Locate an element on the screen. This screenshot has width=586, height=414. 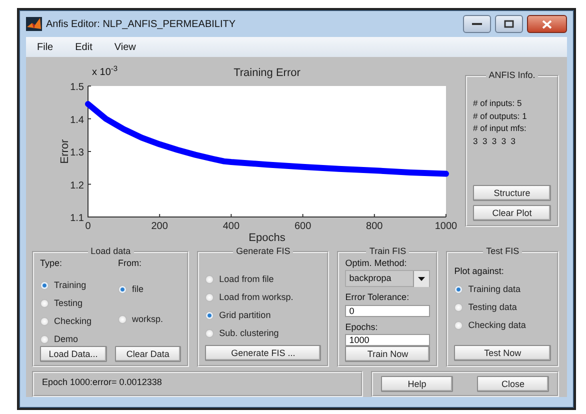
button: Train Now is located at coordinates (387, 354).